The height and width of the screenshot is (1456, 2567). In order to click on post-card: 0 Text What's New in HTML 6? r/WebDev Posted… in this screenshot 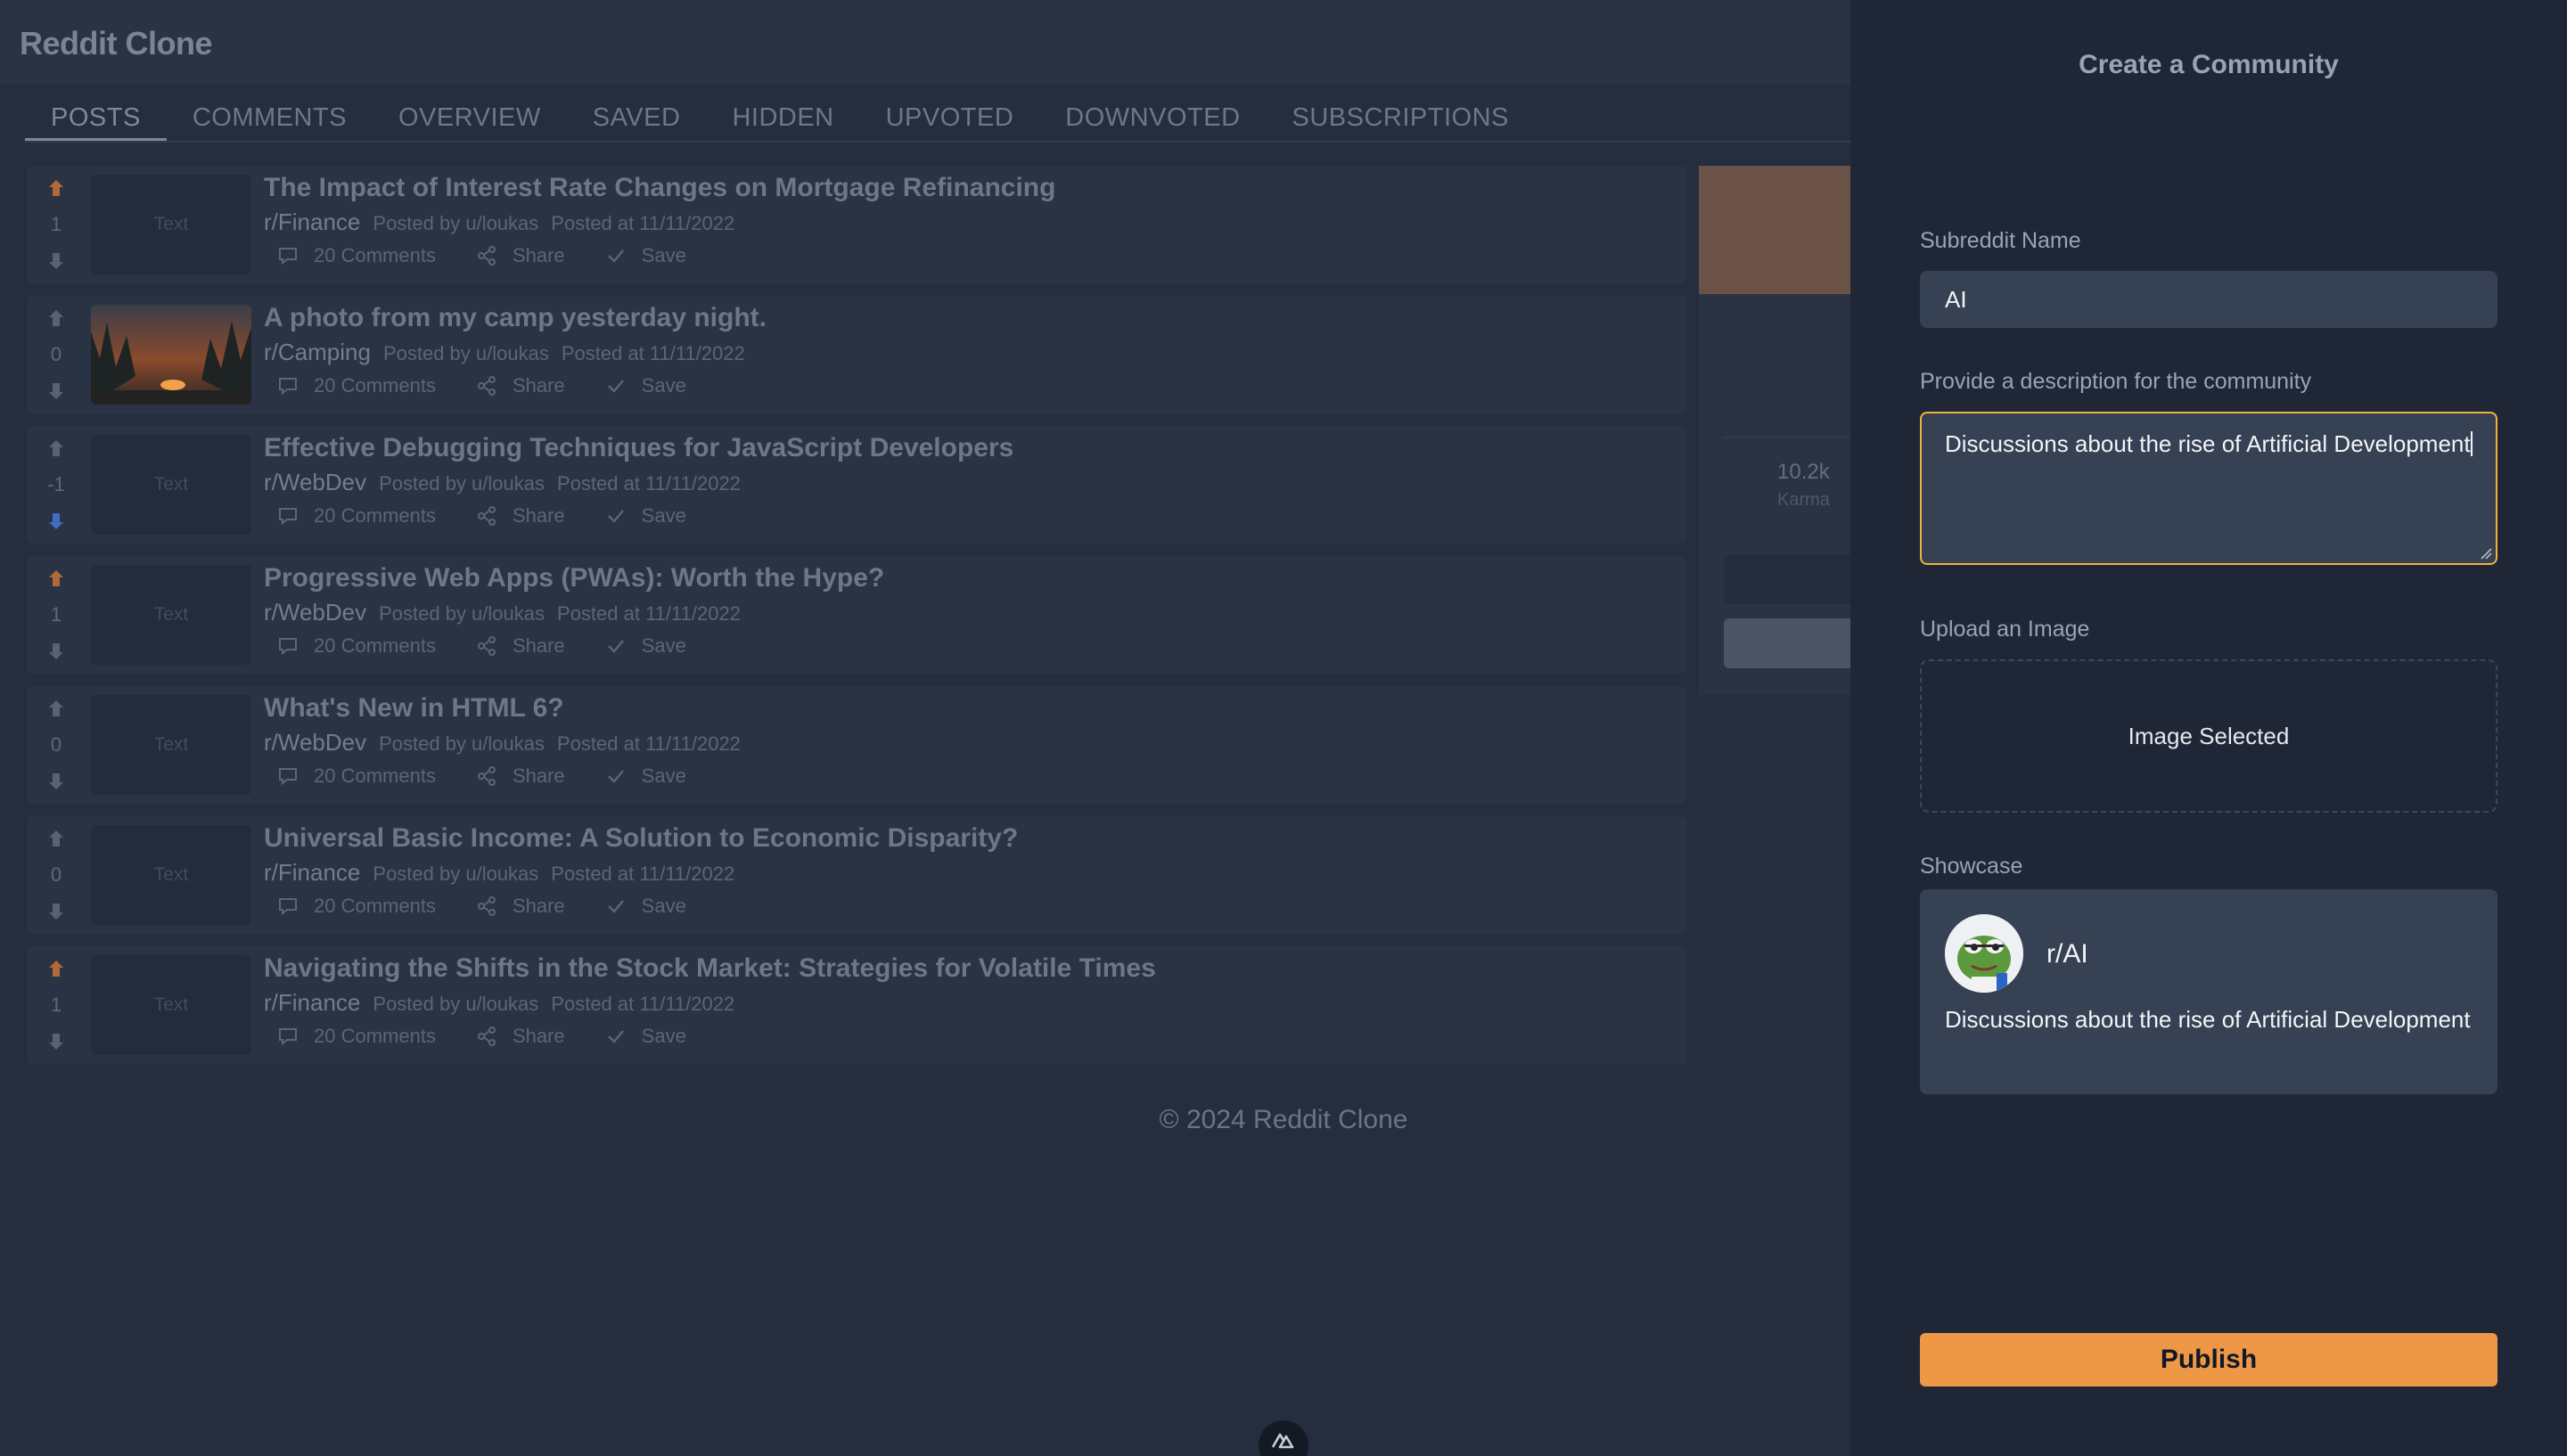, I will do `click(857, 745)`.